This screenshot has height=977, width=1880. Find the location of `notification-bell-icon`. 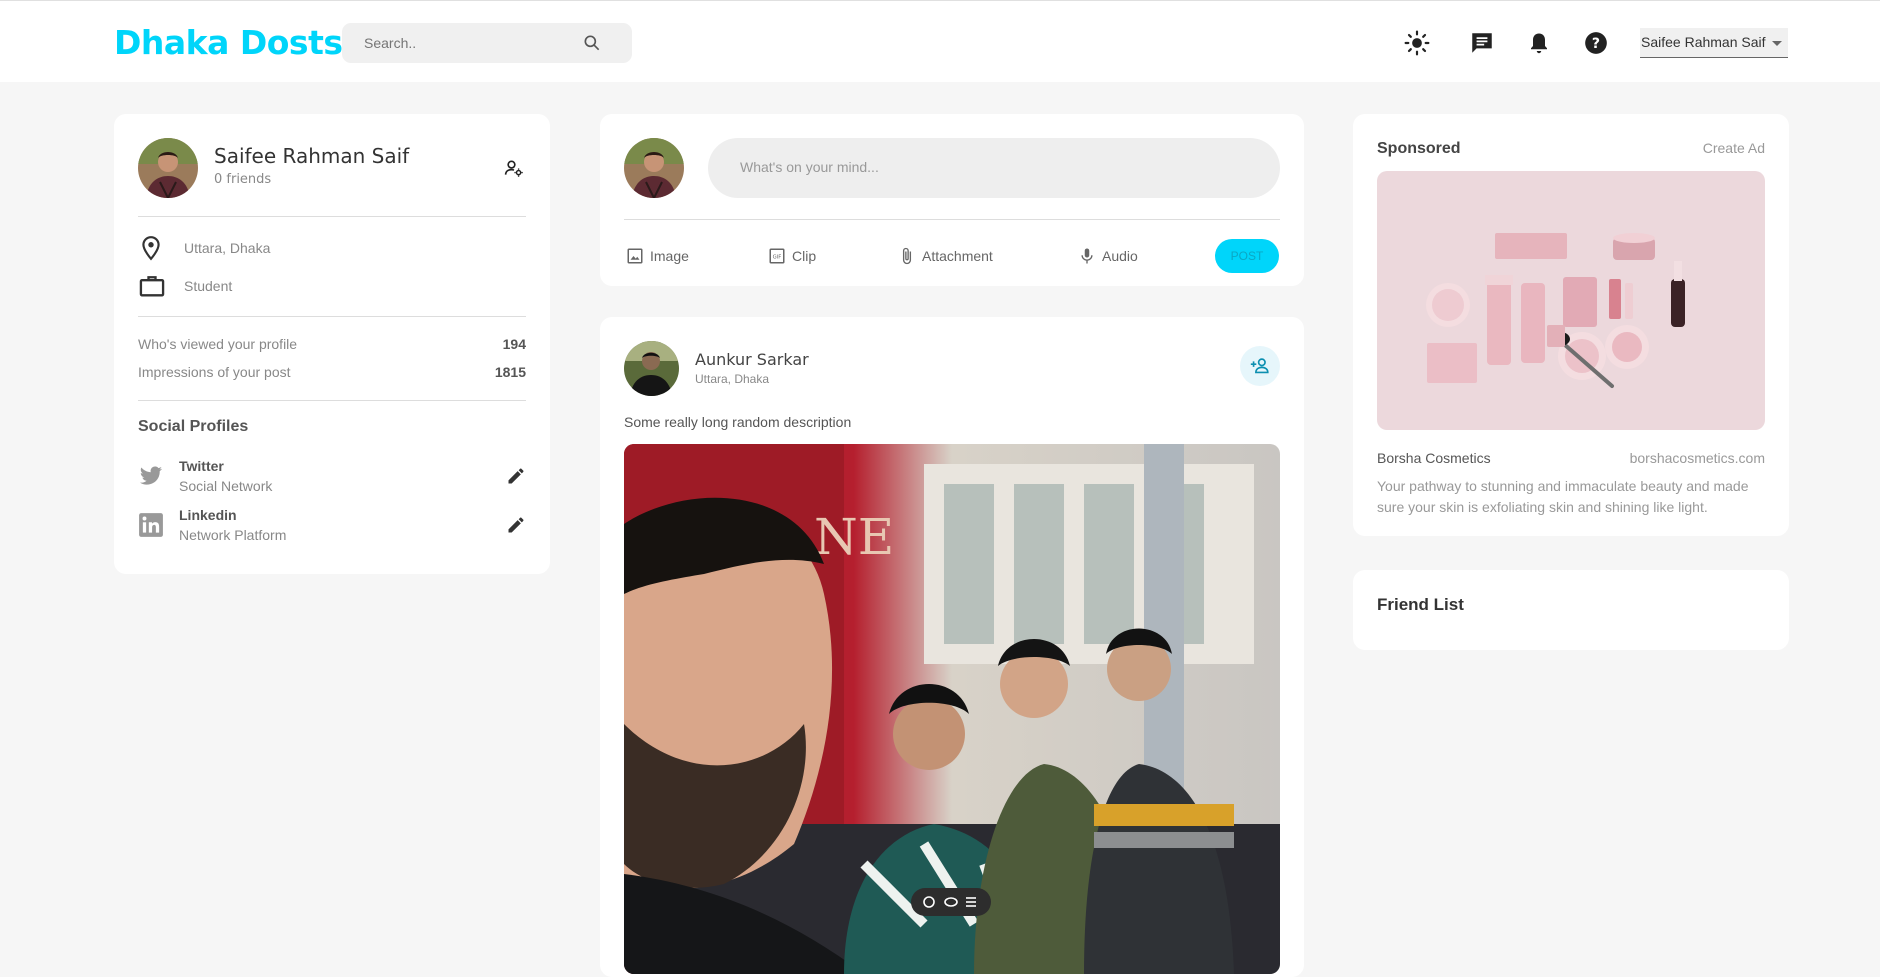

notification-bell-icon is located at coordinates (1539, 43).